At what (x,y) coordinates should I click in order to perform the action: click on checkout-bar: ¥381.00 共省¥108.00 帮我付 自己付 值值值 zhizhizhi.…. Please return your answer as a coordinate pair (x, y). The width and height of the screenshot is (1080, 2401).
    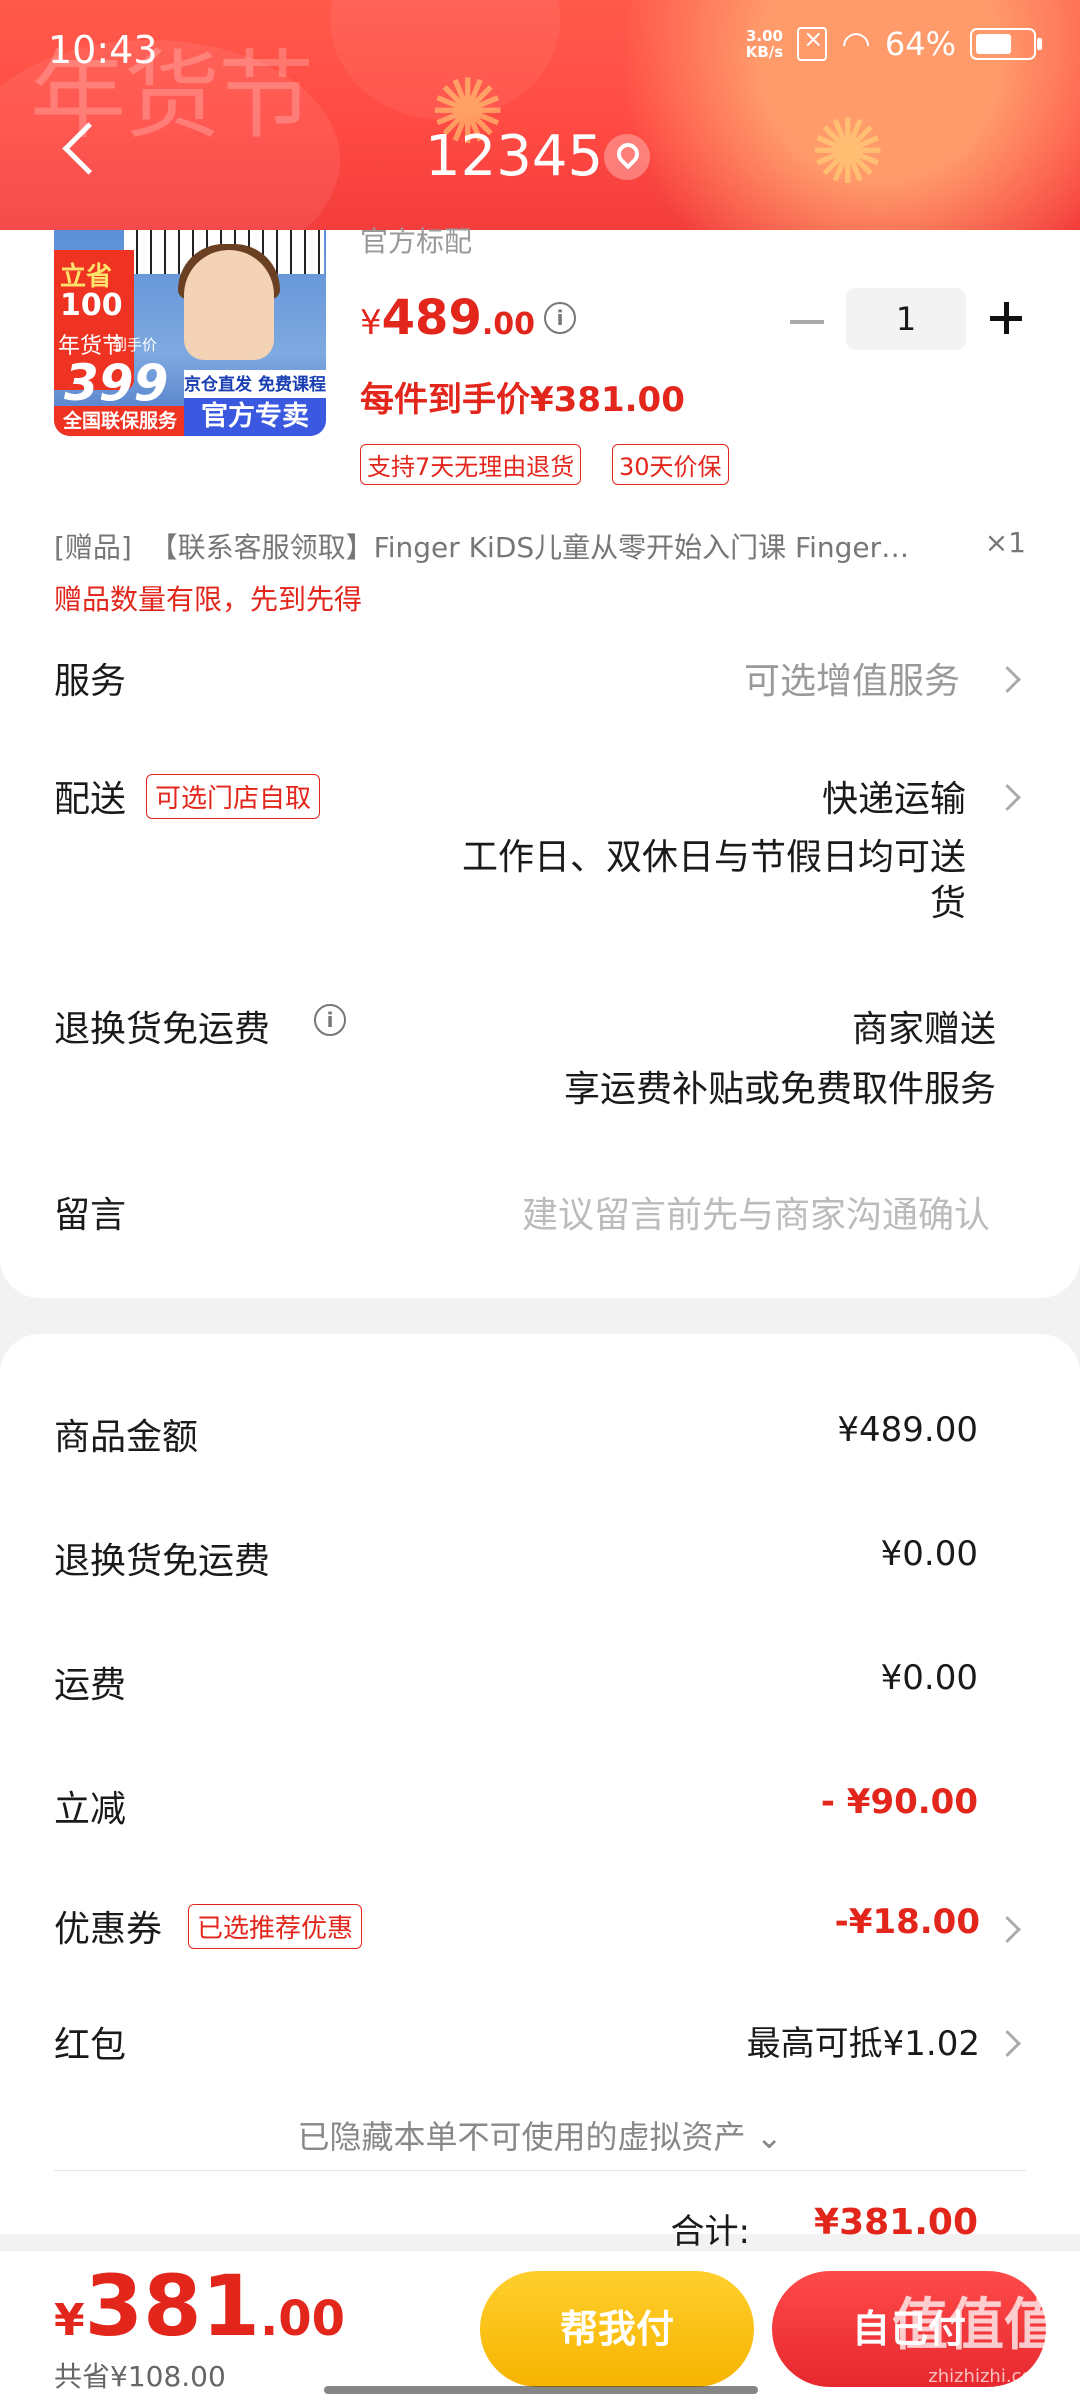
    Looking at the image, I should click on (540, 2325).